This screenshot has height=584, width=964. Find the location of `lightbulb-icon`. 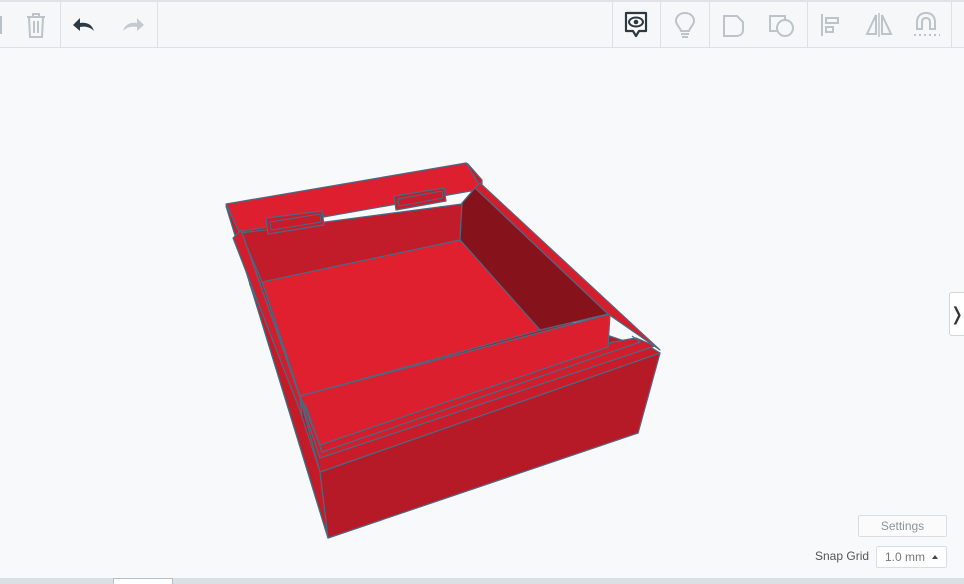

lightbulb-icon is located at coordinates (685, 24).